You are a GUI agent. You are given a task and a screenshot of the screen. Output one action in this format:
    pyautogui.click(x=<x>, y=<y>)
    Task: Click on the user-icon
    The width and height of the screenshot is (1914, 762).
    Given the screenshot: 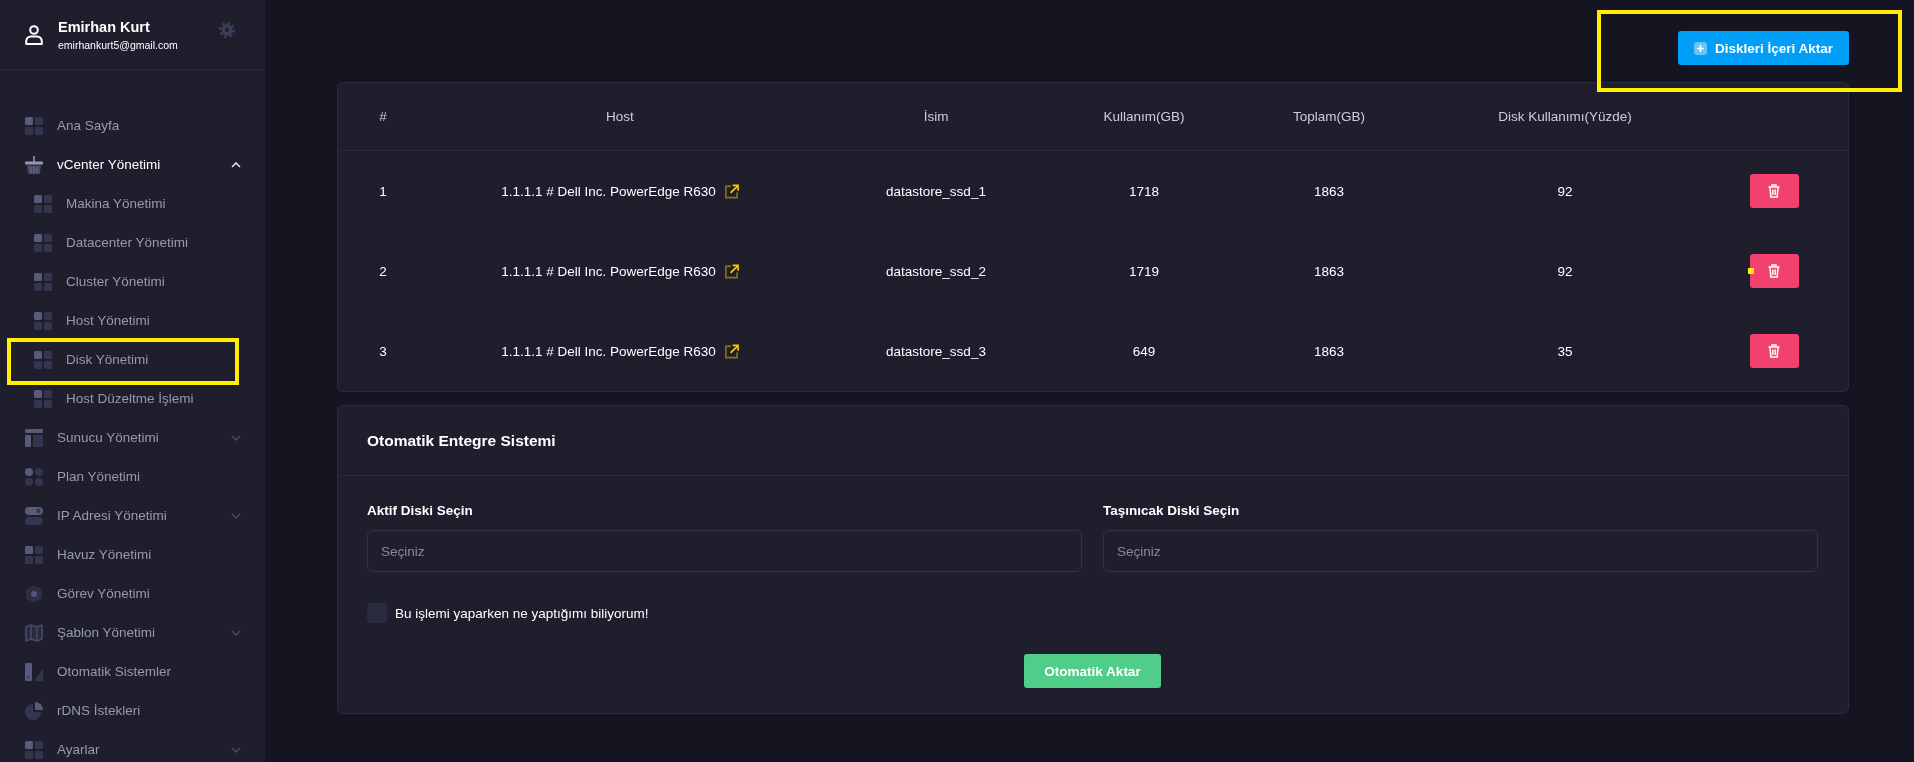 What is the action you would take?
    pyautogui.click(x=34, y=34)
    